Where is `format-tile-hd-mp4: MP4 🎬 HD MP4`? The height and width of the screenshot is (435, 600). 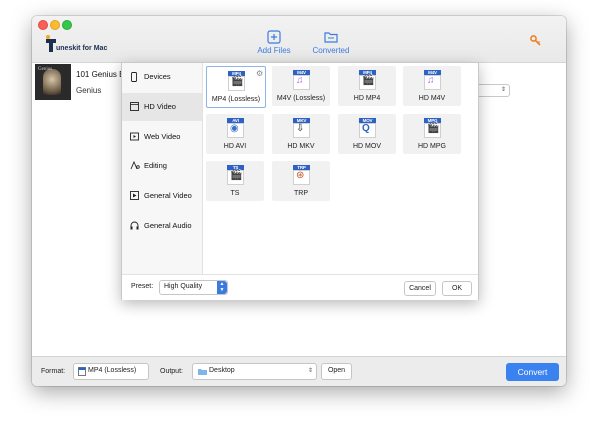
format-tile-hd-mp4: MP4 🎬 HD MP4 is located at coordinates (367, 86).